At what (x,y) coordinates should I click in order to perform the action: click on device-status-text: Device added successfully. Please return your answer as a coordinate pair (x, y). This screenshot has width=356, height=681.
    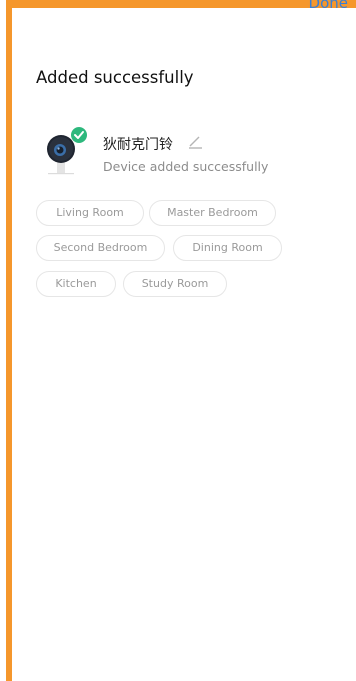
    Looking at the image, I should click on (186, 166).